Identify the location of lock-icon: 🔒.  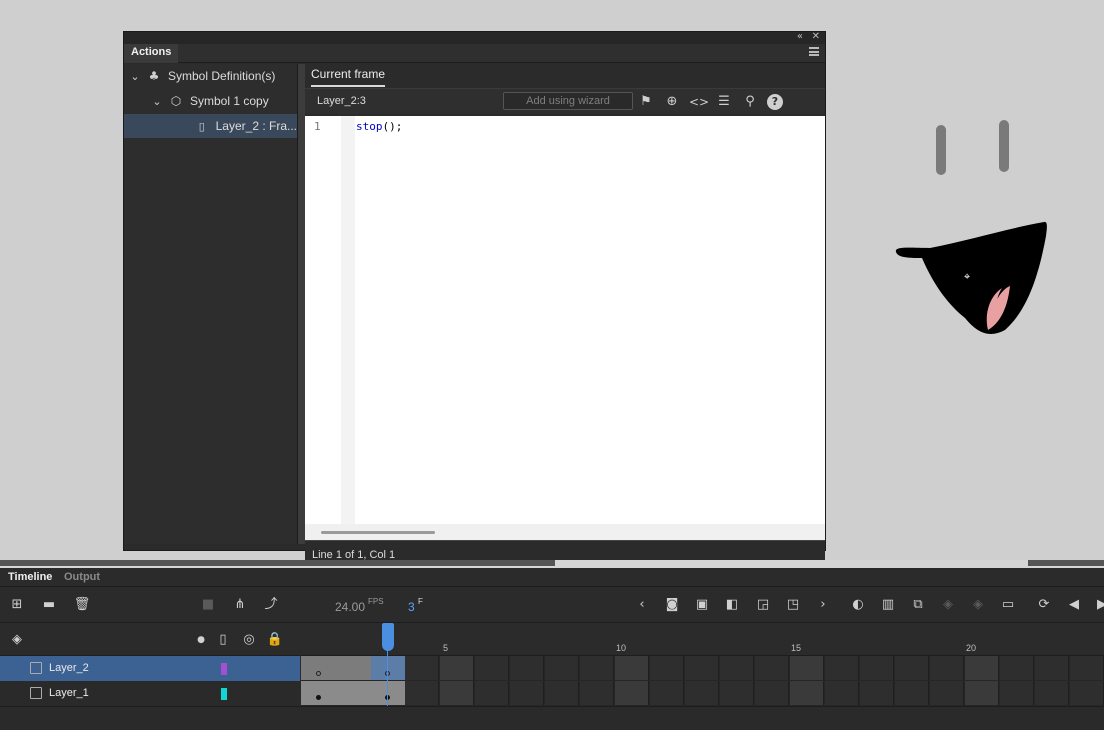
(275, 640).